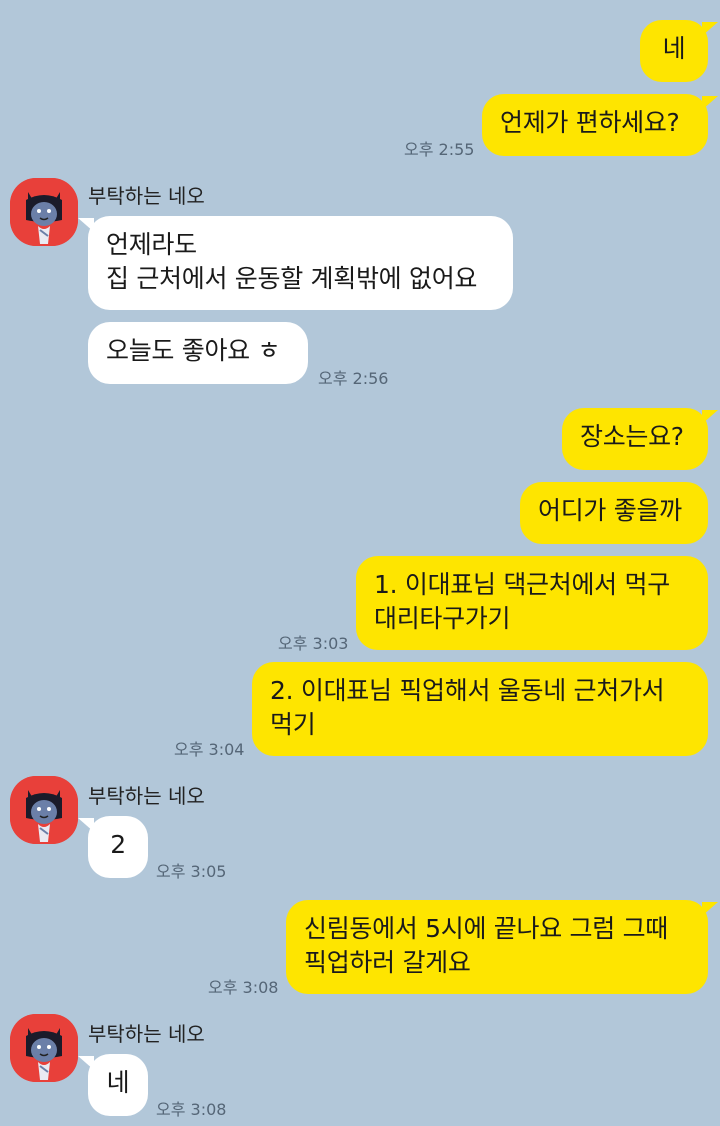 This screenshot has height=1126, width=720. Describe the element at coordinates (198, 353) in the screenshot. I see `message-bubble-other: 오늘도 좋아요 ㅎ` at that location.